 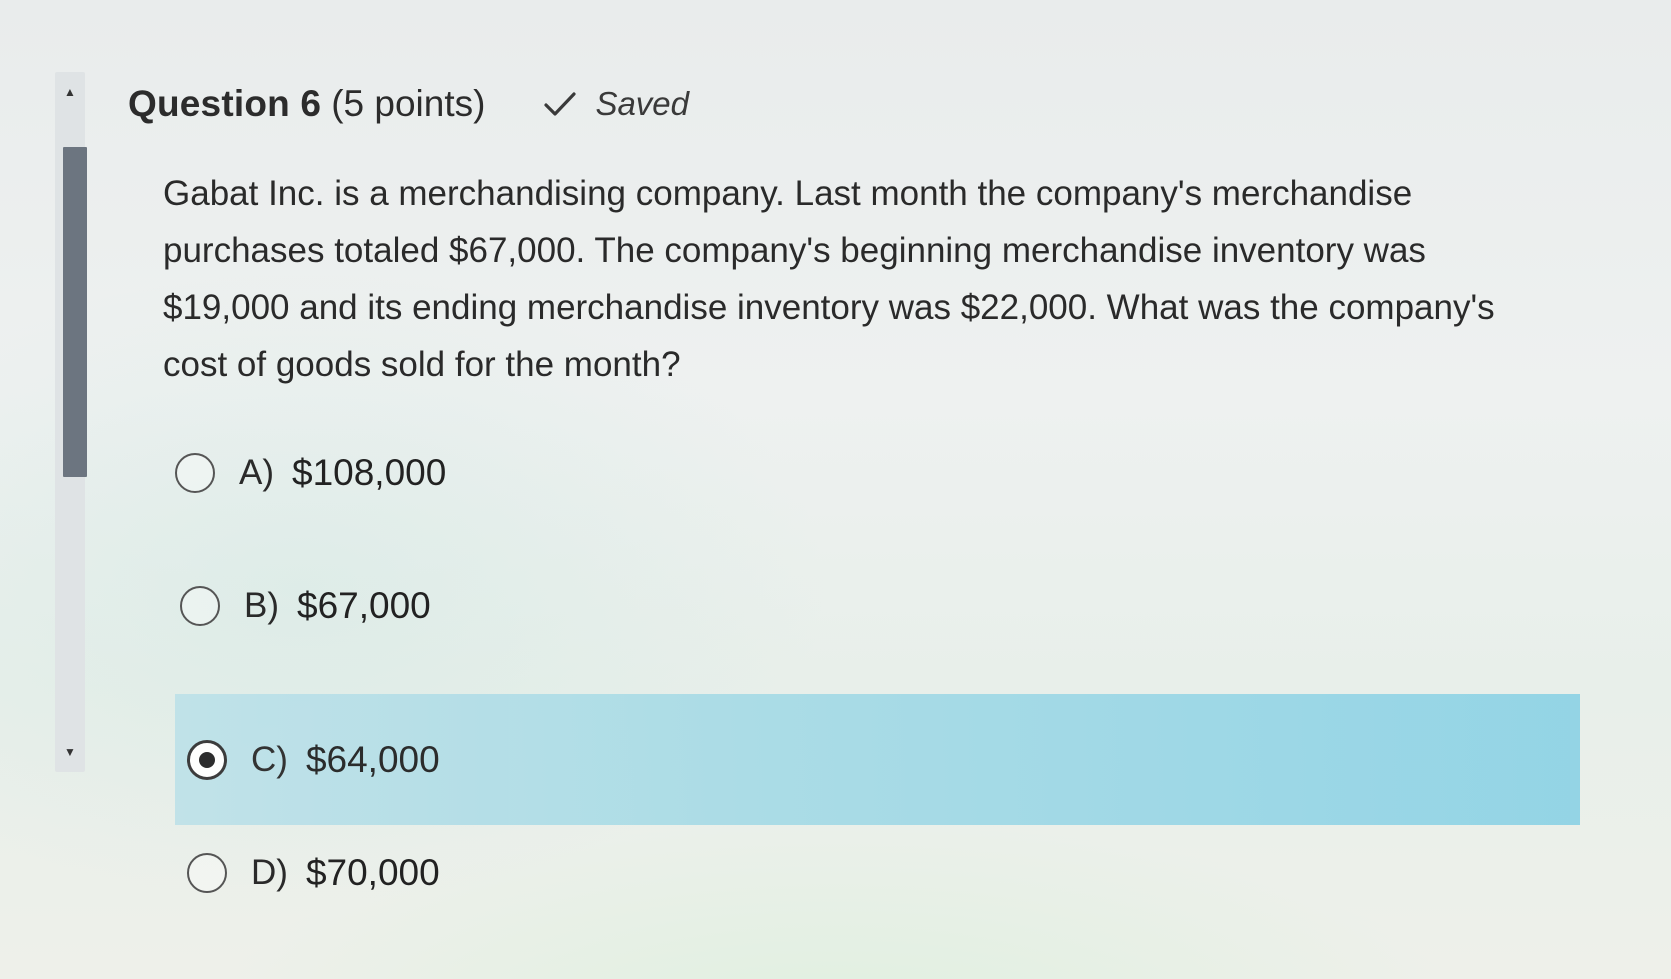 I want to click on radio-selected-dot, so click(x=207, y=759).